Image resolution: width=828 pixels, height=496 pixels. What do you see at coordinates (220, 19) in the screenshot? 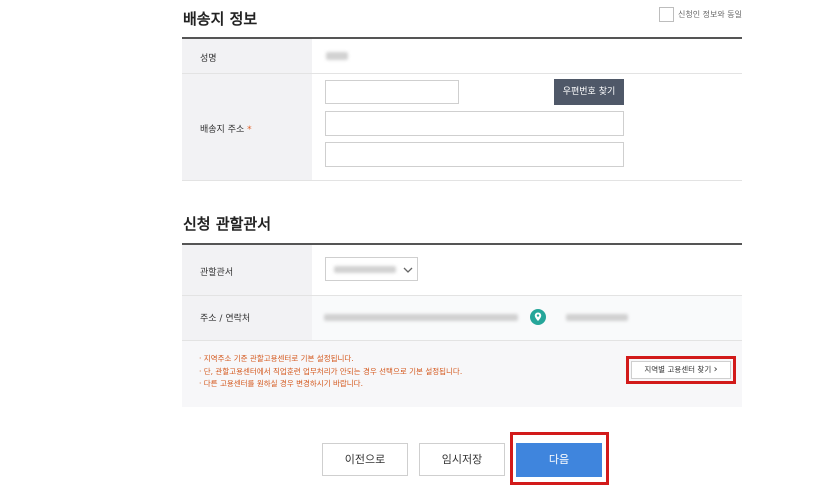
I see `shipping-section-title: 배송지 정보` at bounding box center [220, 19].